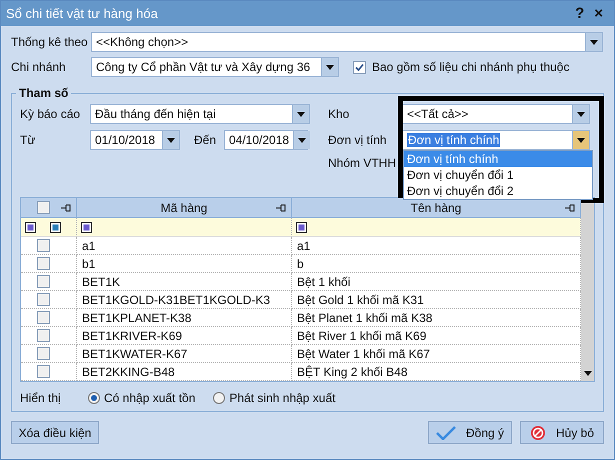 The image size is (615, 460). I want to click on field-label: Nhóm VTHH, so click(362, 163).